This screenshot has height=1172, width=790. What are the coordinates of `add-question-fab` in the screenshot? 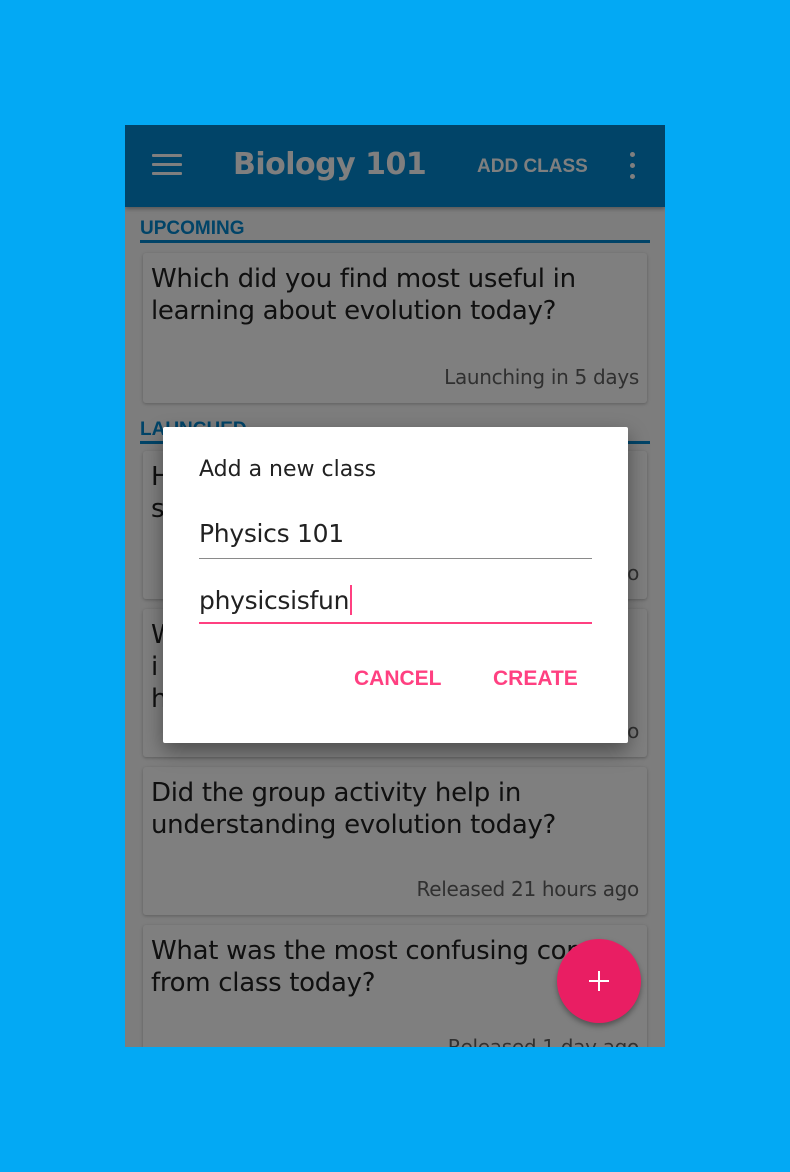 It's located at (599, 981).